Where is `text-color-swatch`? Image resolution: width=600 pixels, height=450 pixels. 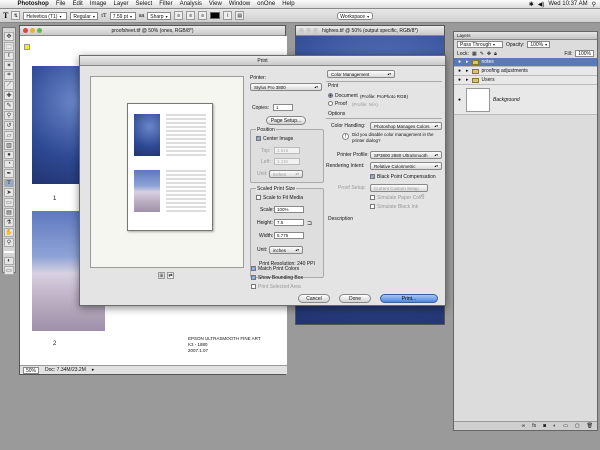 text-color-swatch is located at coordinates (215, 15).